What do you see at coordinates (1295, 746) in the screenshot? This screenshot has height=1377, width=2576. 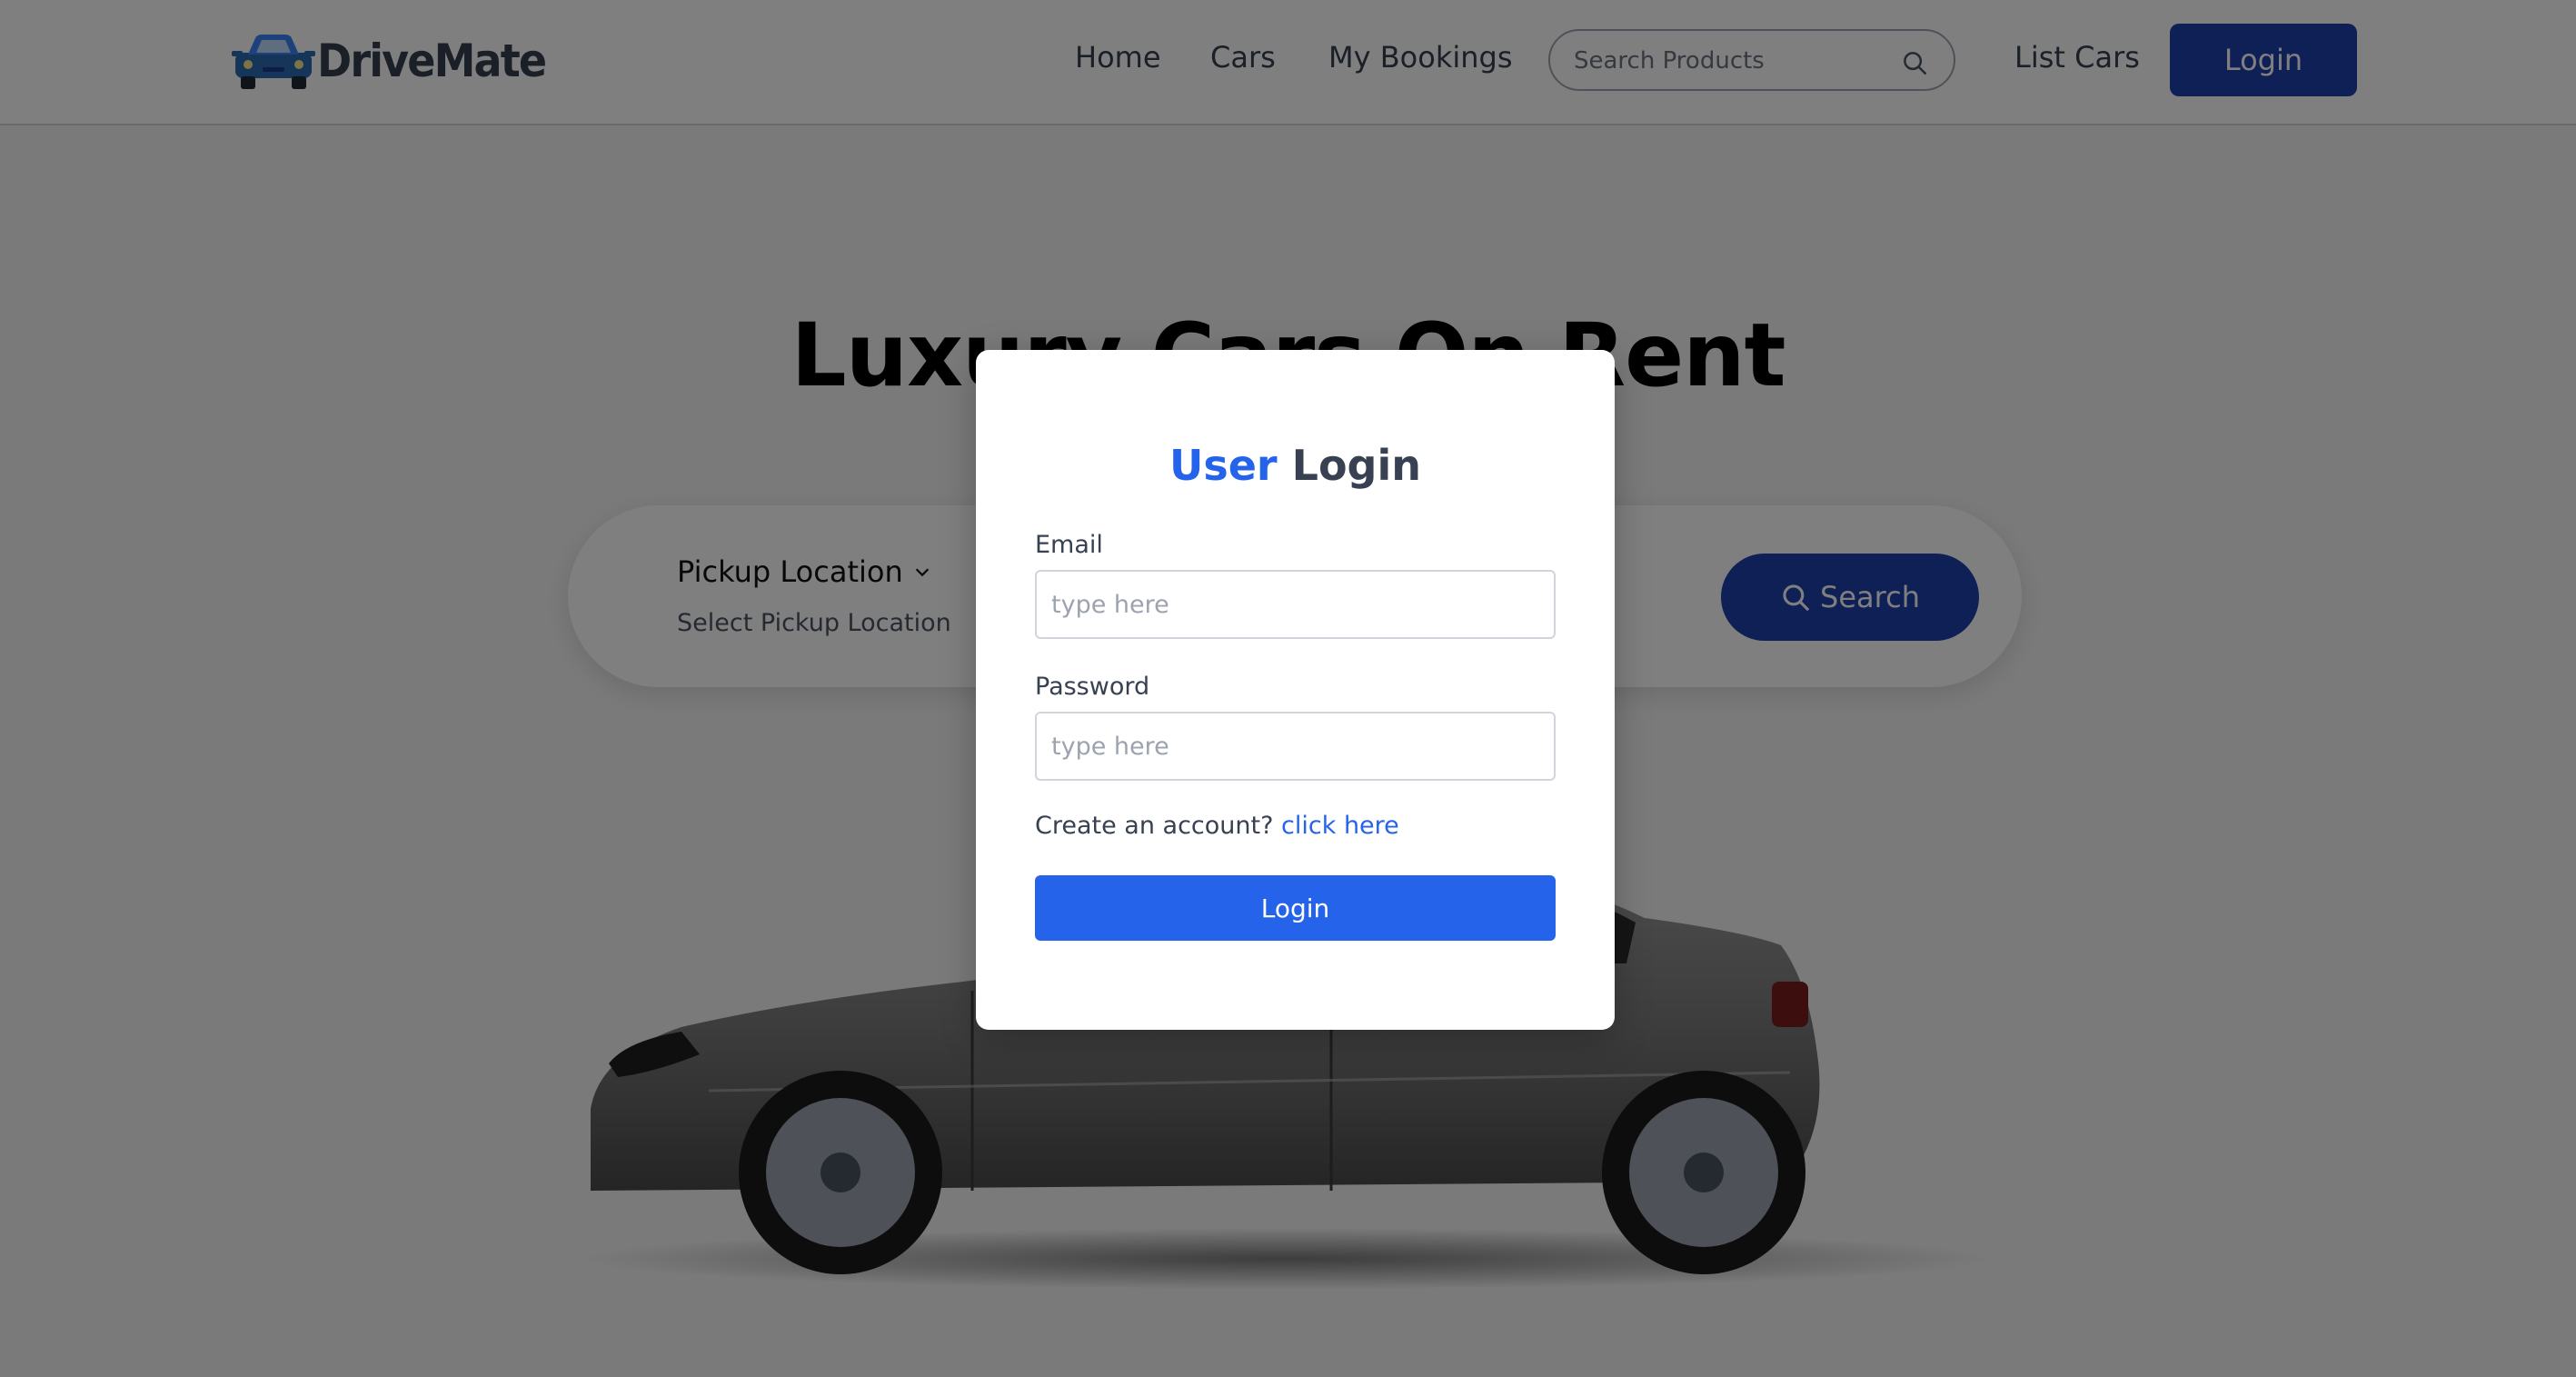 I see `password-field` at bounding box center [1295, 746].